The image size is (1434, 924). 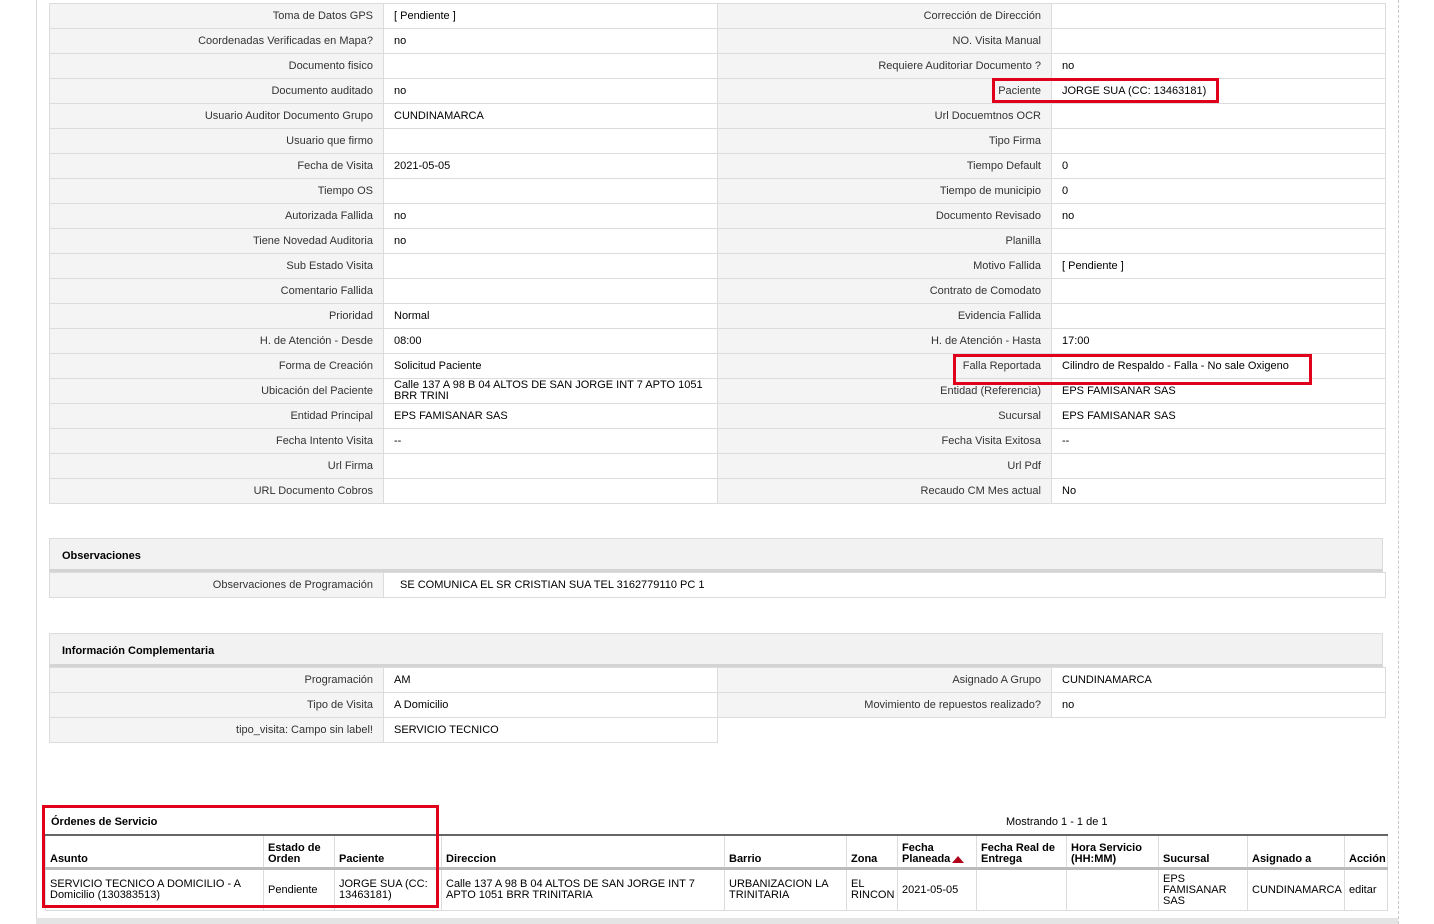 What do you see at coordinates (884, 416) in the screenshot?
I see `sucursal-label: Sucursal` at bounding box center [884, 416].